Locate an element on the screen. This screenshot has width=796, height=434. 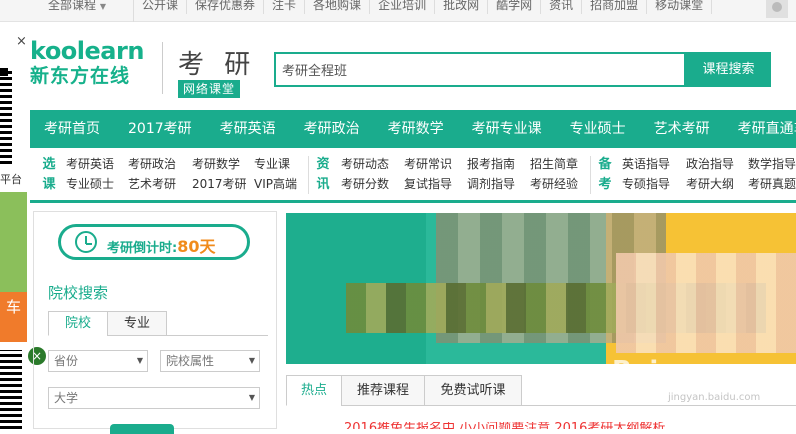
exam-countdown: 考研倒计时:80天 is located at coordinates (154, 242).